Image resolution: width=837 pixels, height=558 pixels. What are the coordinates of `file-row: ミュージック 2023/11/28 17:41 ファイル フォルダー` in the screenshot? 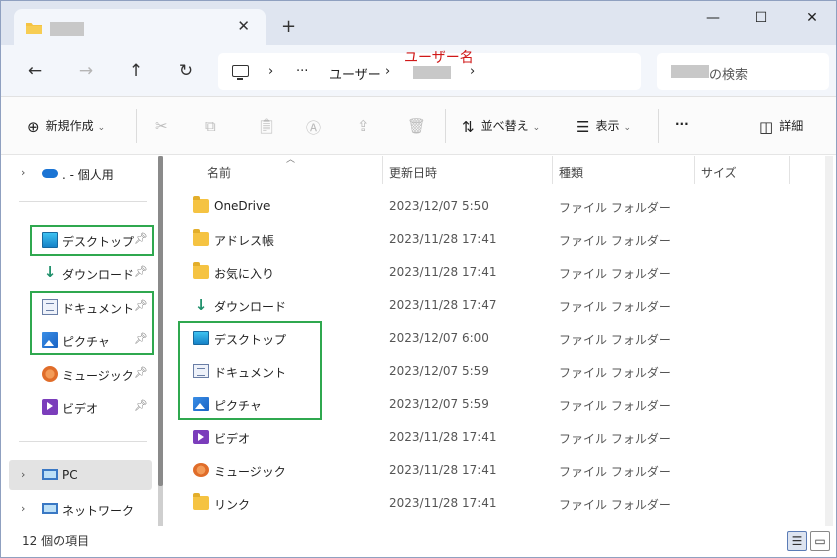 It's located at (491, 470).